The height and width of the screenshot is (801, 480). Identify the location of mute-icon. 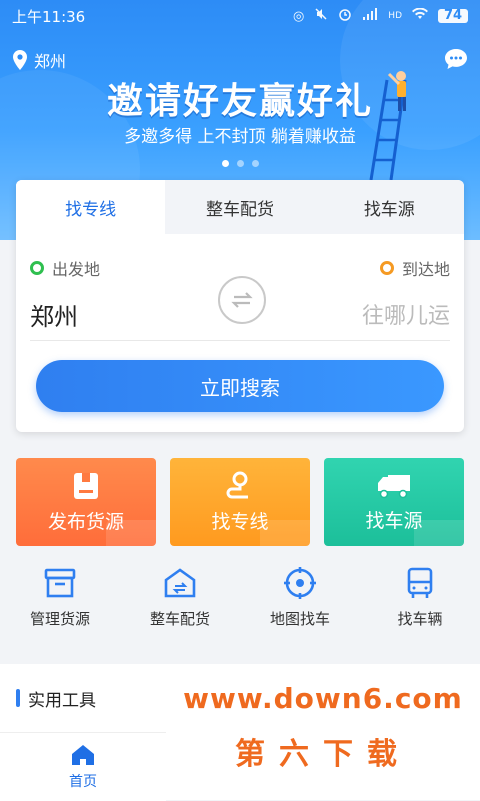
(321, 16).